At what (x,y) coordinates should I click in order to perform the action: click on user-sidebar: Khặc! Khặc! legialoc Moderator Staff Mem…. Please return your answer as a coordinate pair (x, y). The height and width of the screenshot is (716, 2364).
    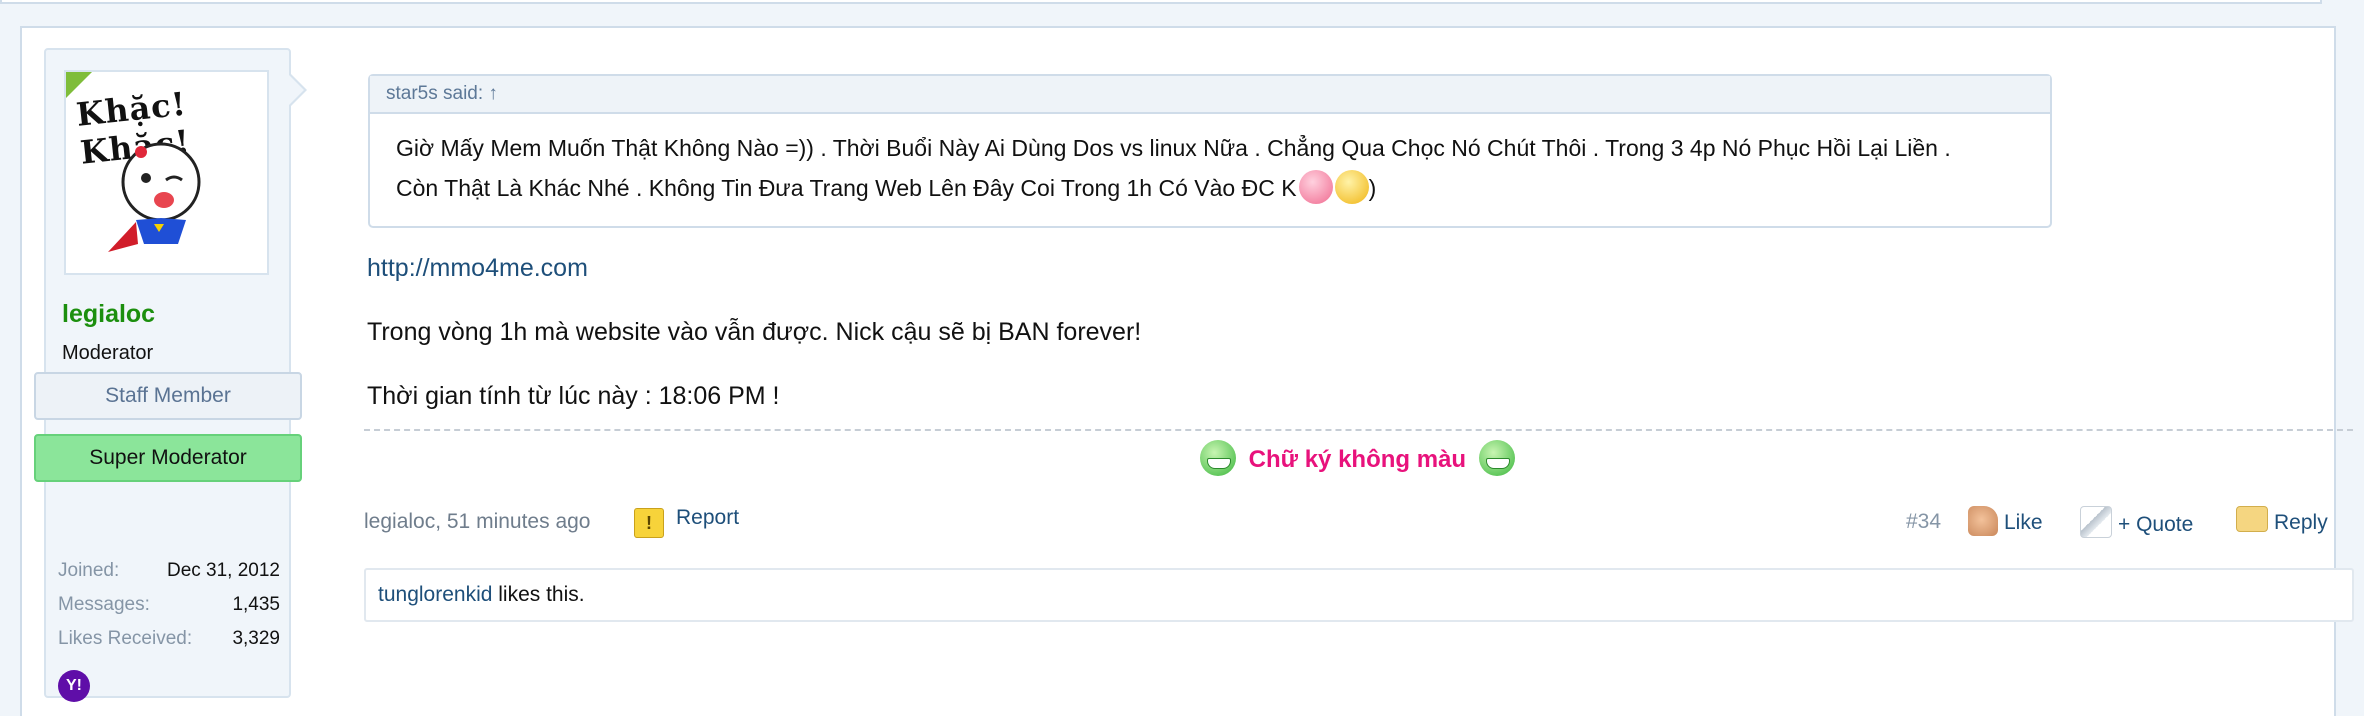
    Looking at the image, I should click on (168, 375).